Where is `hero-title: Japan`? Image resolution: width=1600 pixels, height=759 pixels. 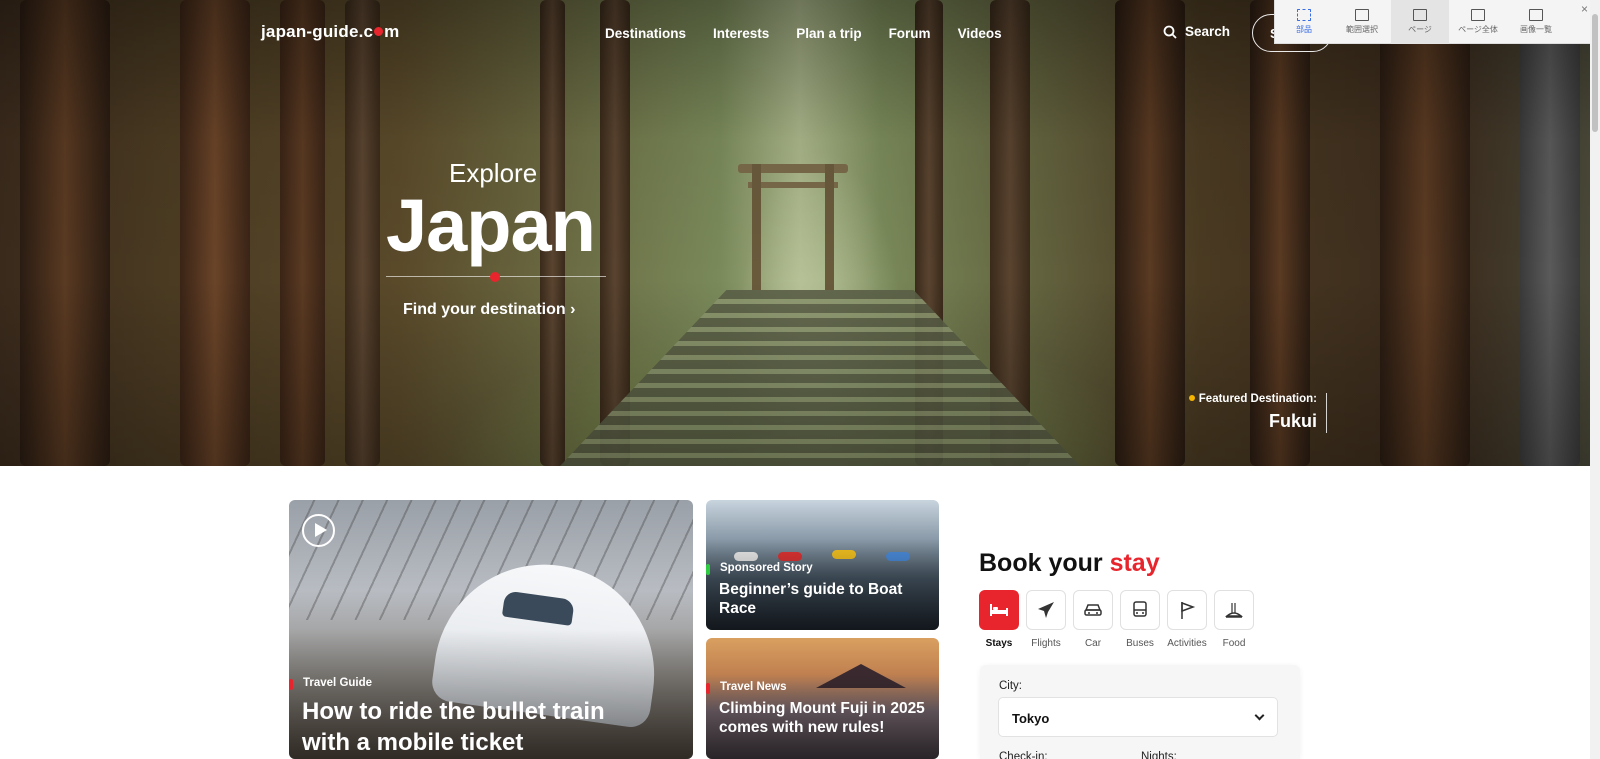 hero-title: Japan is located at coordinates (491, 225).